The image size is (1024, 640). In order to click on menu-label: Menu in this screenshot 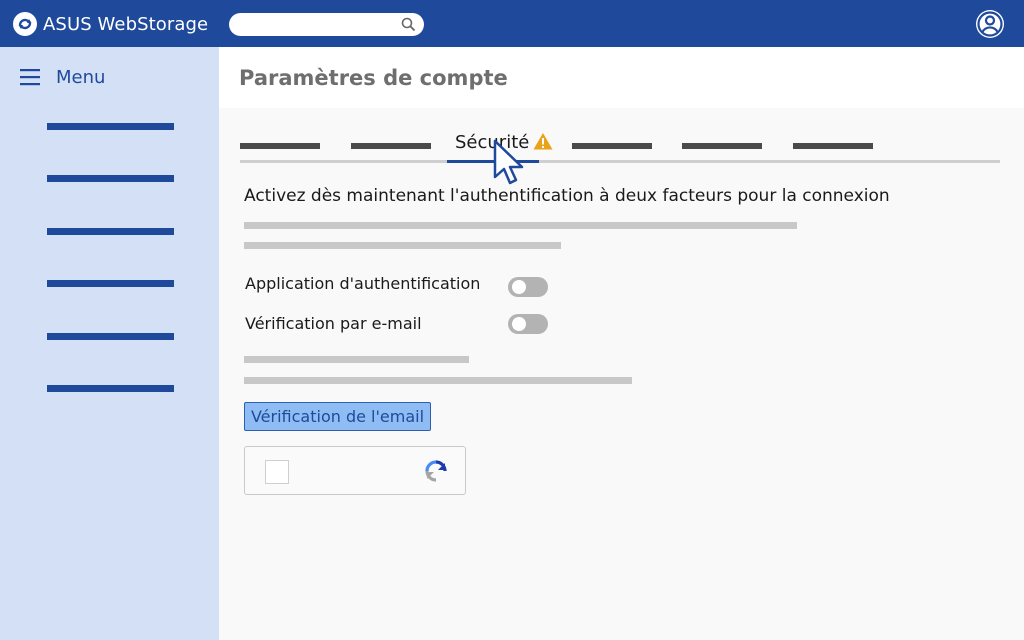, I will do `click(80, 77)`.